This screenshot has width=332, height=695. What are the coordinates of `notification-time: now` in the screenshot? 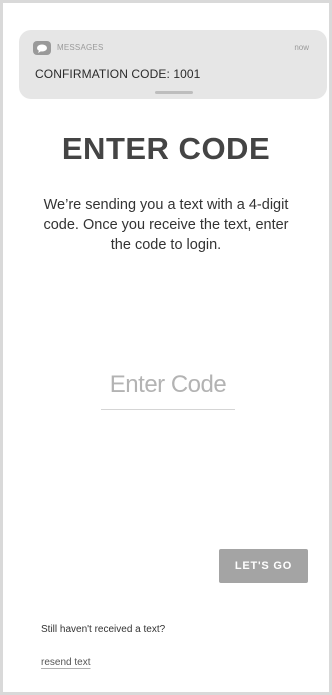 It's located at (301, 47).